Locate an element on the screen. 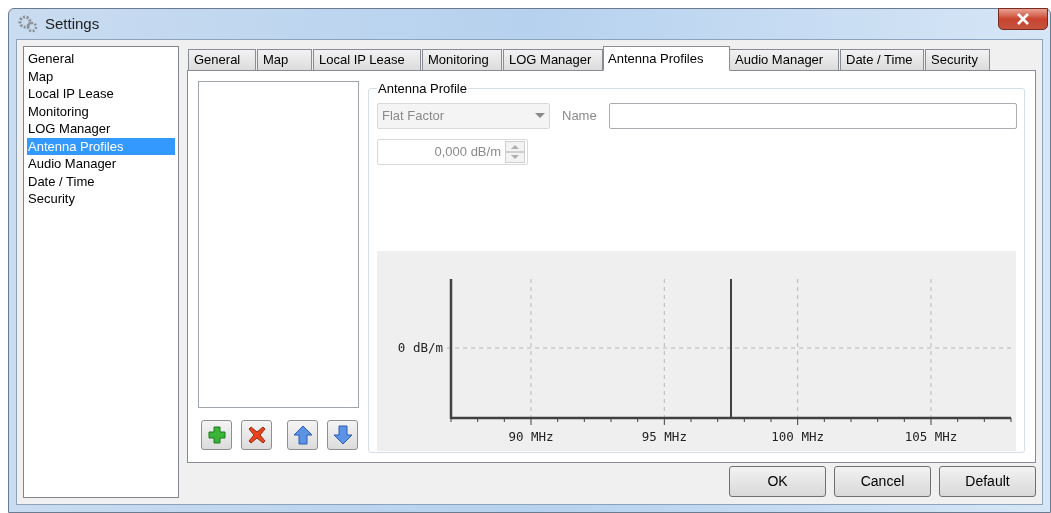 Image resolution: width=1051 pixels, height=513 pixels. down-button is located at coordinates (342, 435).